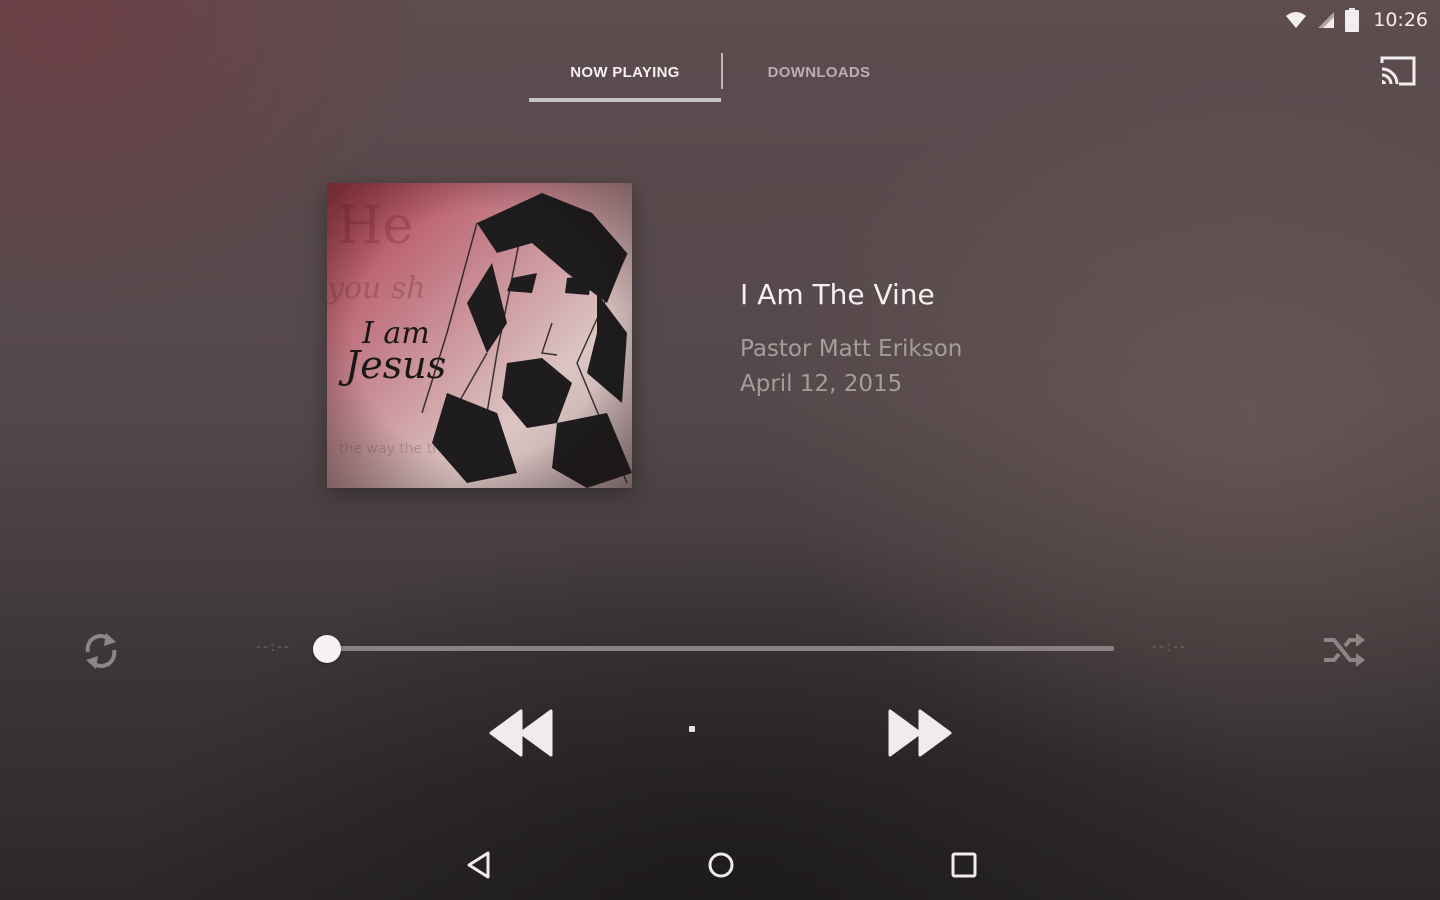 This screenshot has width=1440, height=900. I want to click on tab-bar: NOW PLAYING DOWNLOADS, so click(722, 74).